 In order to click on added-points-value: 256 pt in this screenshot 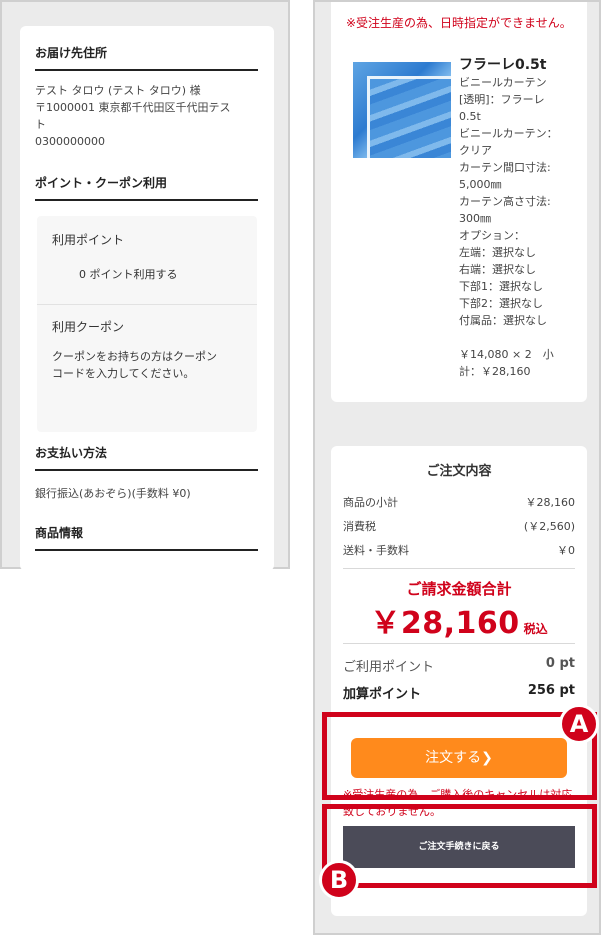, I will do `click(551, 690)`.